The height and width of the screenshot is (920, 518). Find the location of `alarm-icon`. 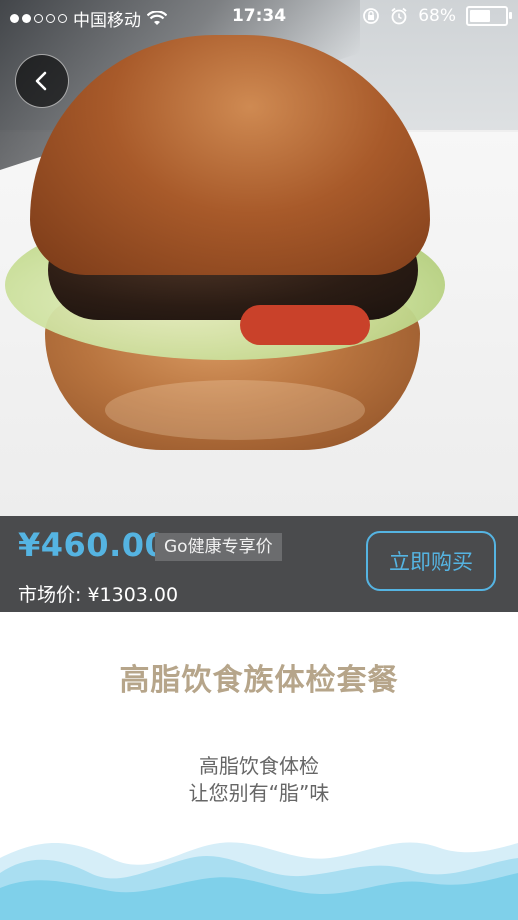

alarm-icon is located at coordinates (399, 16).